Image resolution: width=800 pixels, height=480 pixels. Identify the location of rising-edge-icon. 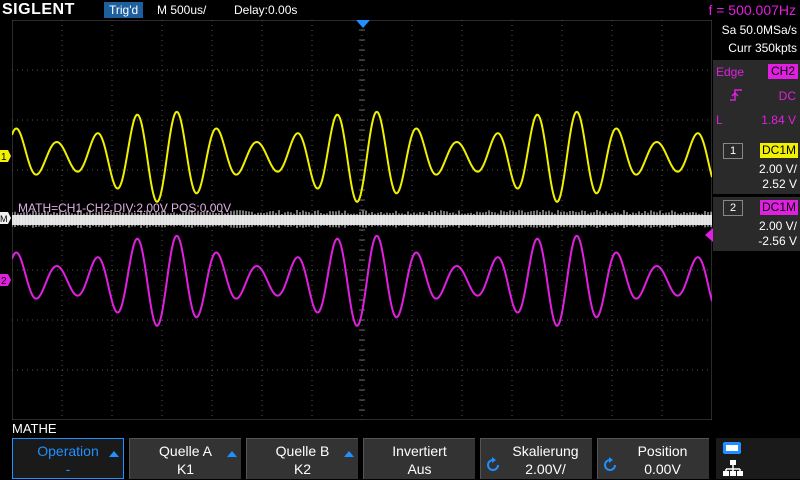
(736, 95).